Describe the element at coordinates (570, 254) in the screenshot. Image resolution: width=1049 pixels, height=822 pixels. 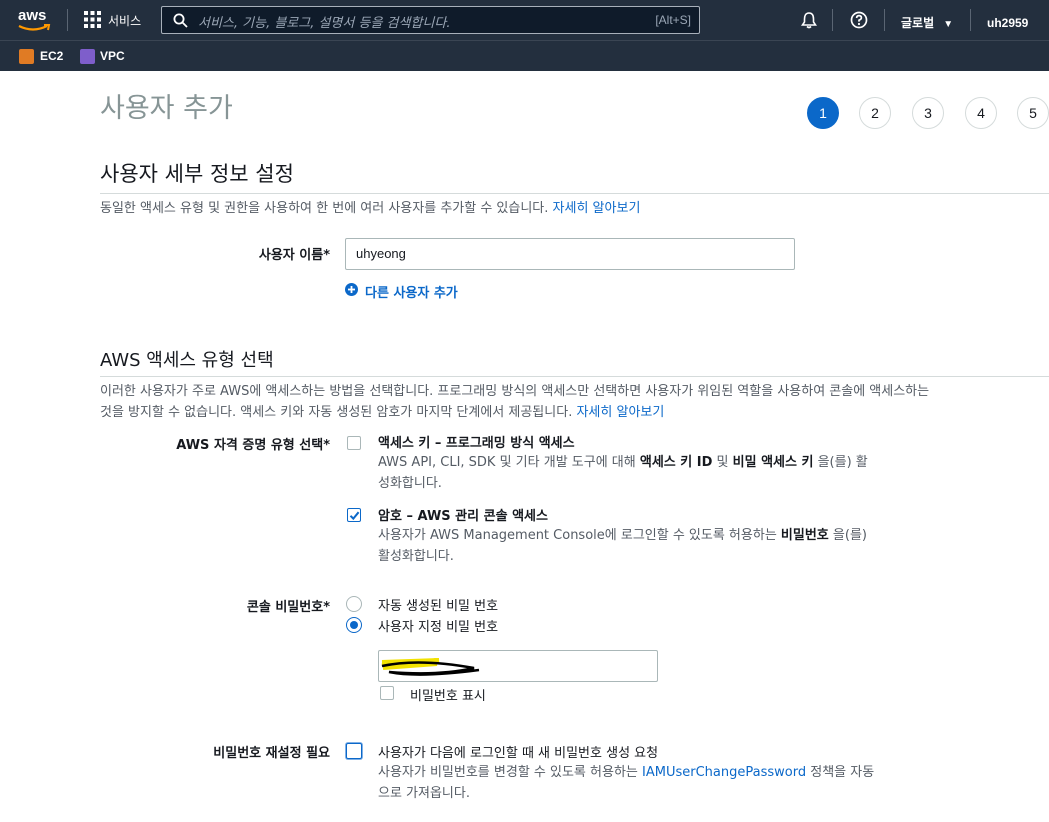
I see `username-input: uhyeong` at that location.